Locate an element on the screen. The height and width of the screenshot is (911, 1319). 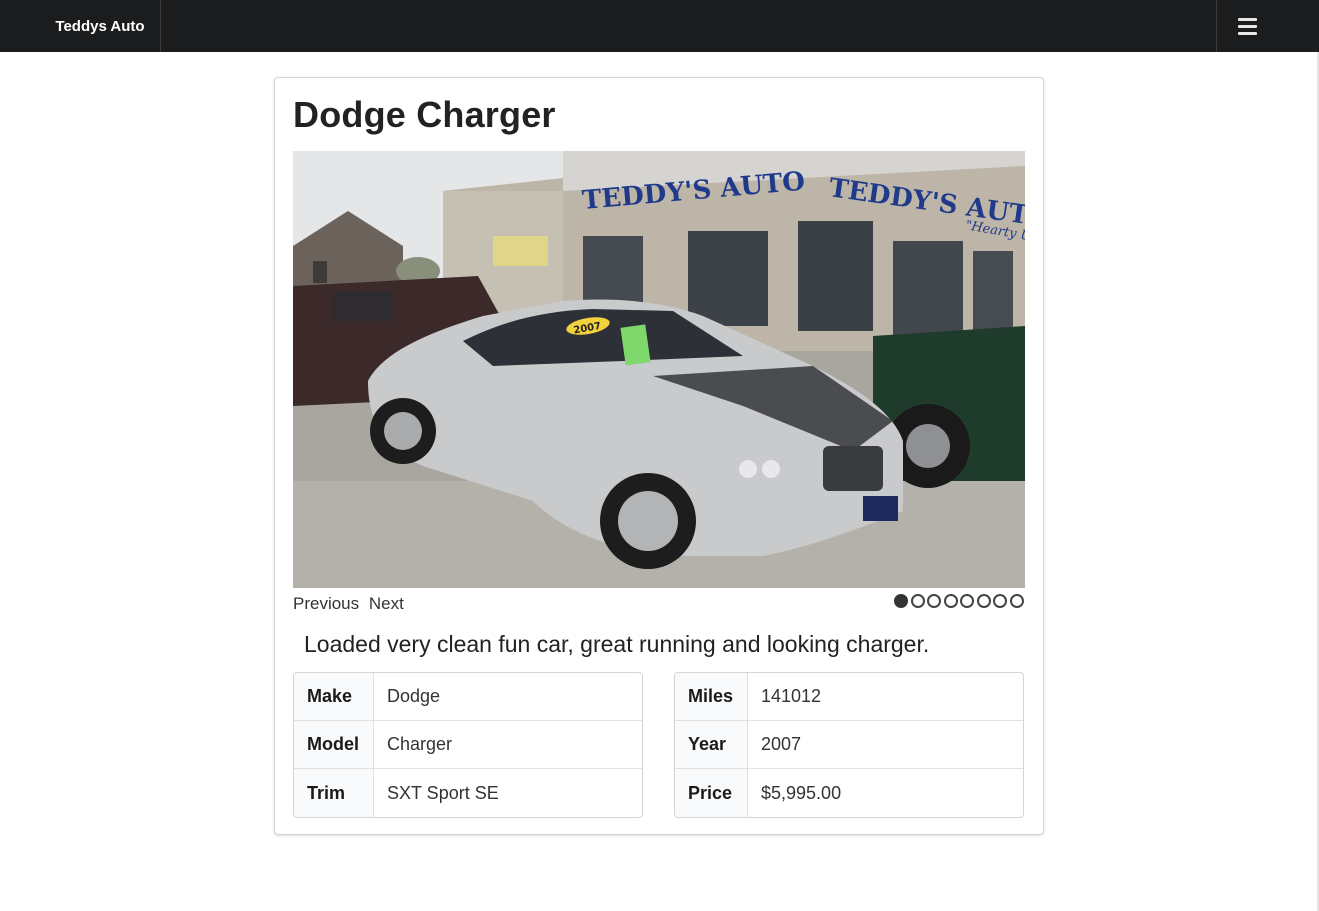
hamburger-menu-icon is located at coordinates (1247, 26).